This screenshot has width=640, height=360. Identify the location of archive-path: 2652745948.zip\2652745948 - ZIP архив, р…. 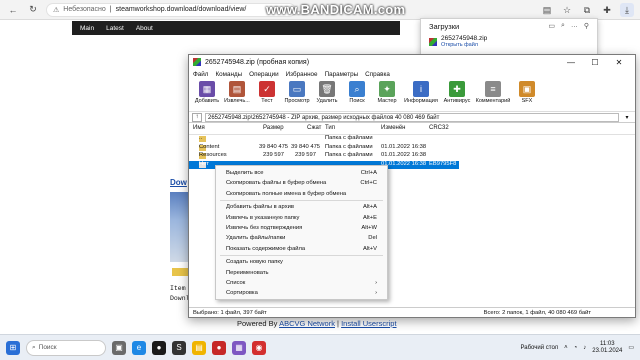
(412, 117).